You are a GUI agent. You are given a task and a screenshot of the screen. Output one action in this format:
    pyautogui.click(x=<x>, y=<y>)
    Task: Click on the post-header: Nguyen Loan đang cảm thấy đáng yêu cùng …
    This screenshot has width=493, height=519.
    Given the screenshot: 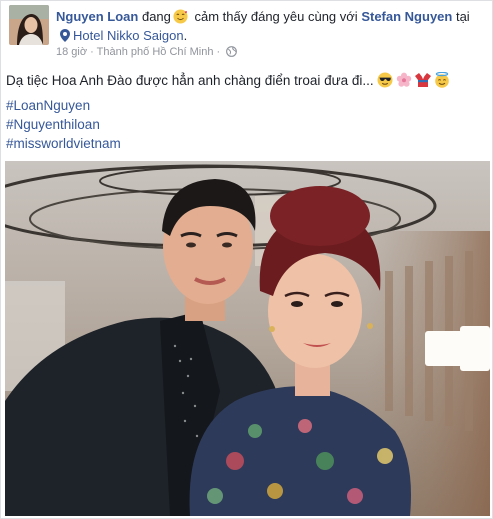 What is the action you would take?
    pyautogui.click(x=249, y=33)
    